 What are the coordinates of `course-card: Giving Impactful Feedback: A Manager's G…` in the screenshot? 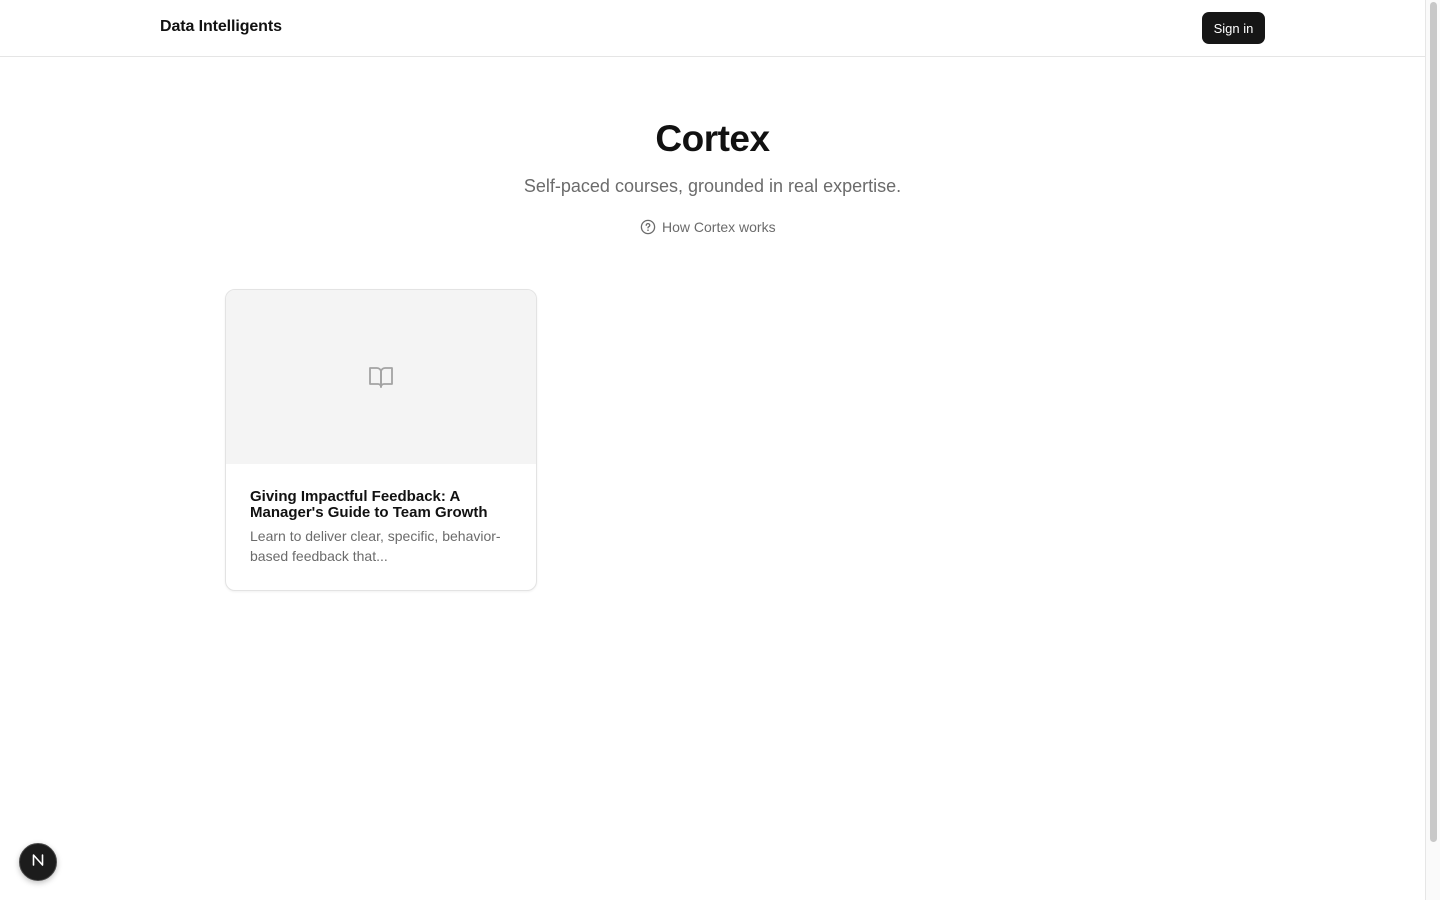 It's located at (381, 440).